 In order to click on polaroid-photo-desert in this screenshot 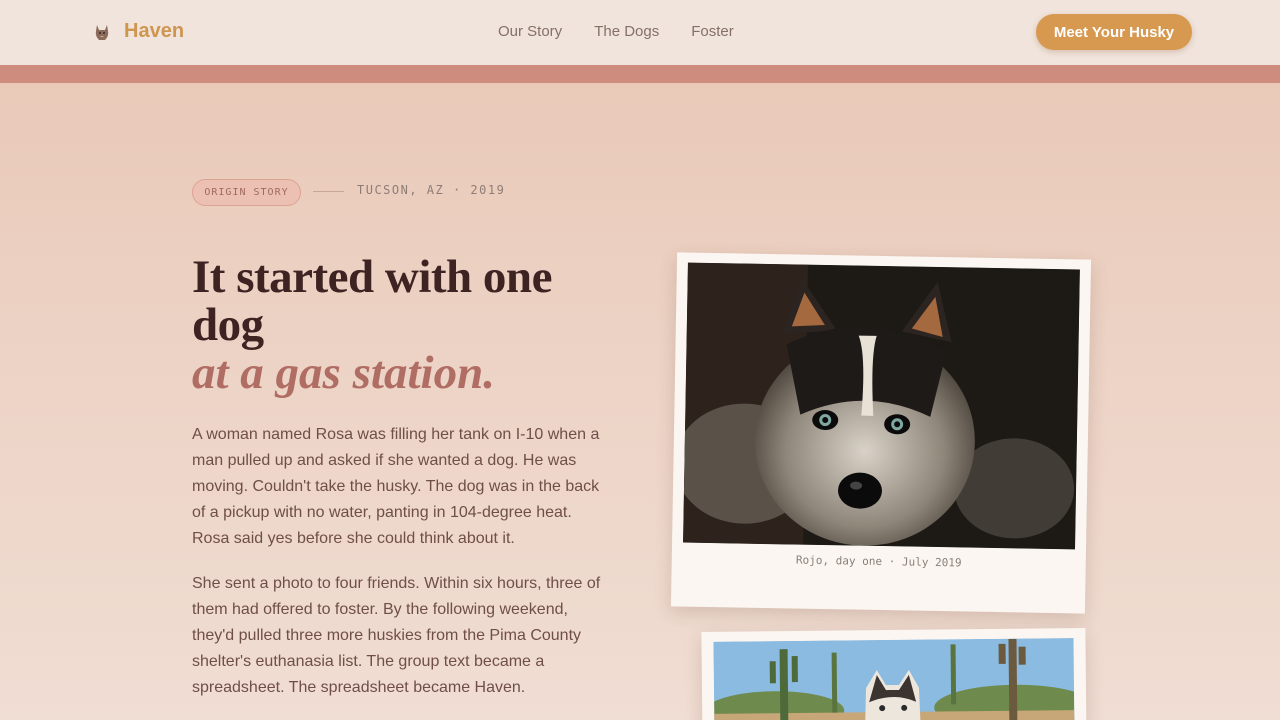, I will do `click(894, 673)`.